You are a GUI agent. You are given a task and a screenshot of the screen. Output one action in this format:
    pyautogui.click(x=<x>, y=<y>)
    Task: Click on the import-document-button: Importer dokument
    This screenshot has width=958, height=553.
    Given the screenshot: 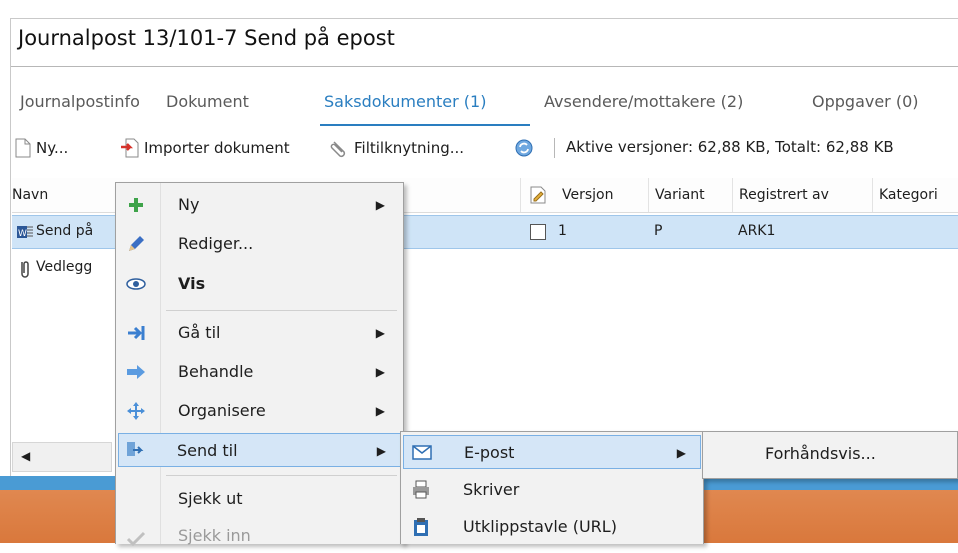 What is the action you would take?
    pyautogui.click(x=205, y=148)
    